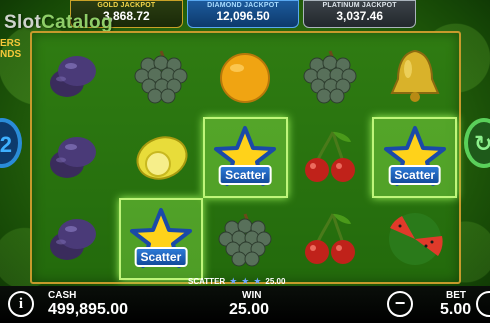 The width and height of the screenshot is (490, 323). What do you see at coordinates (10, 43) in the screenshot?
I see `game-logo-line1: ERS` at bounding box center [10, 43].